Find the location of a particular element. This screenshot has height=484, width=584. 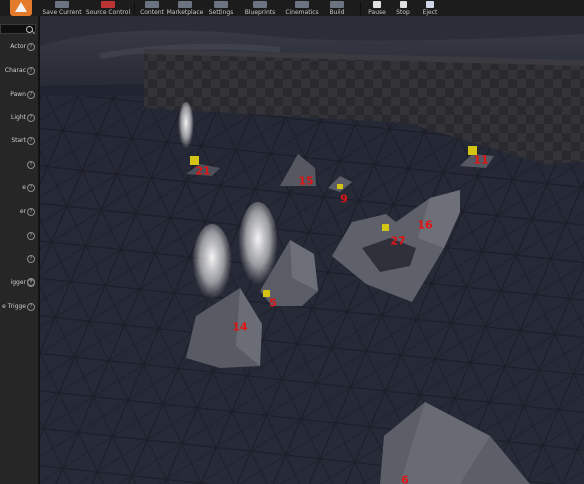

class-item-player-start: Start? is located at coordinates (19, 141).